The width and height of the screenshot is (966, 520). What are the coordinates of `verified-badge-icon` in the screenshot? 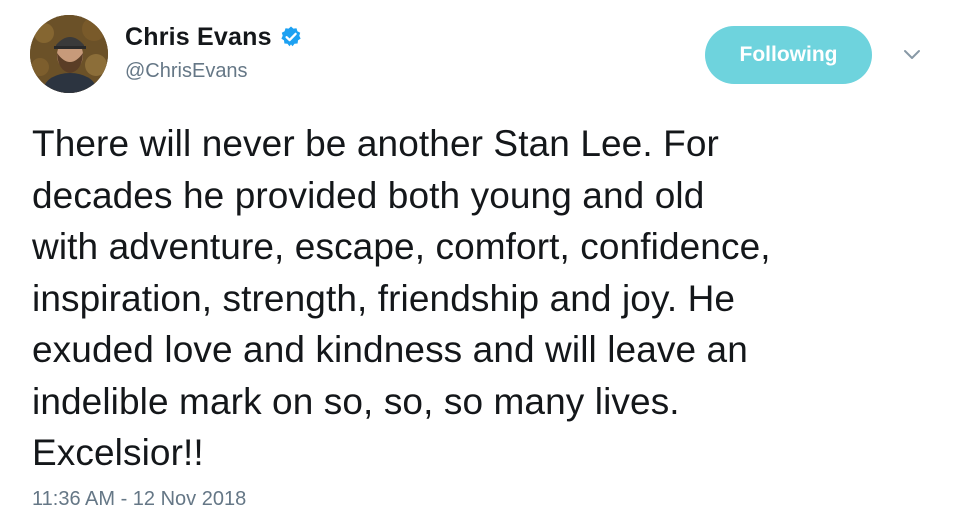 It's located at (291, 37).